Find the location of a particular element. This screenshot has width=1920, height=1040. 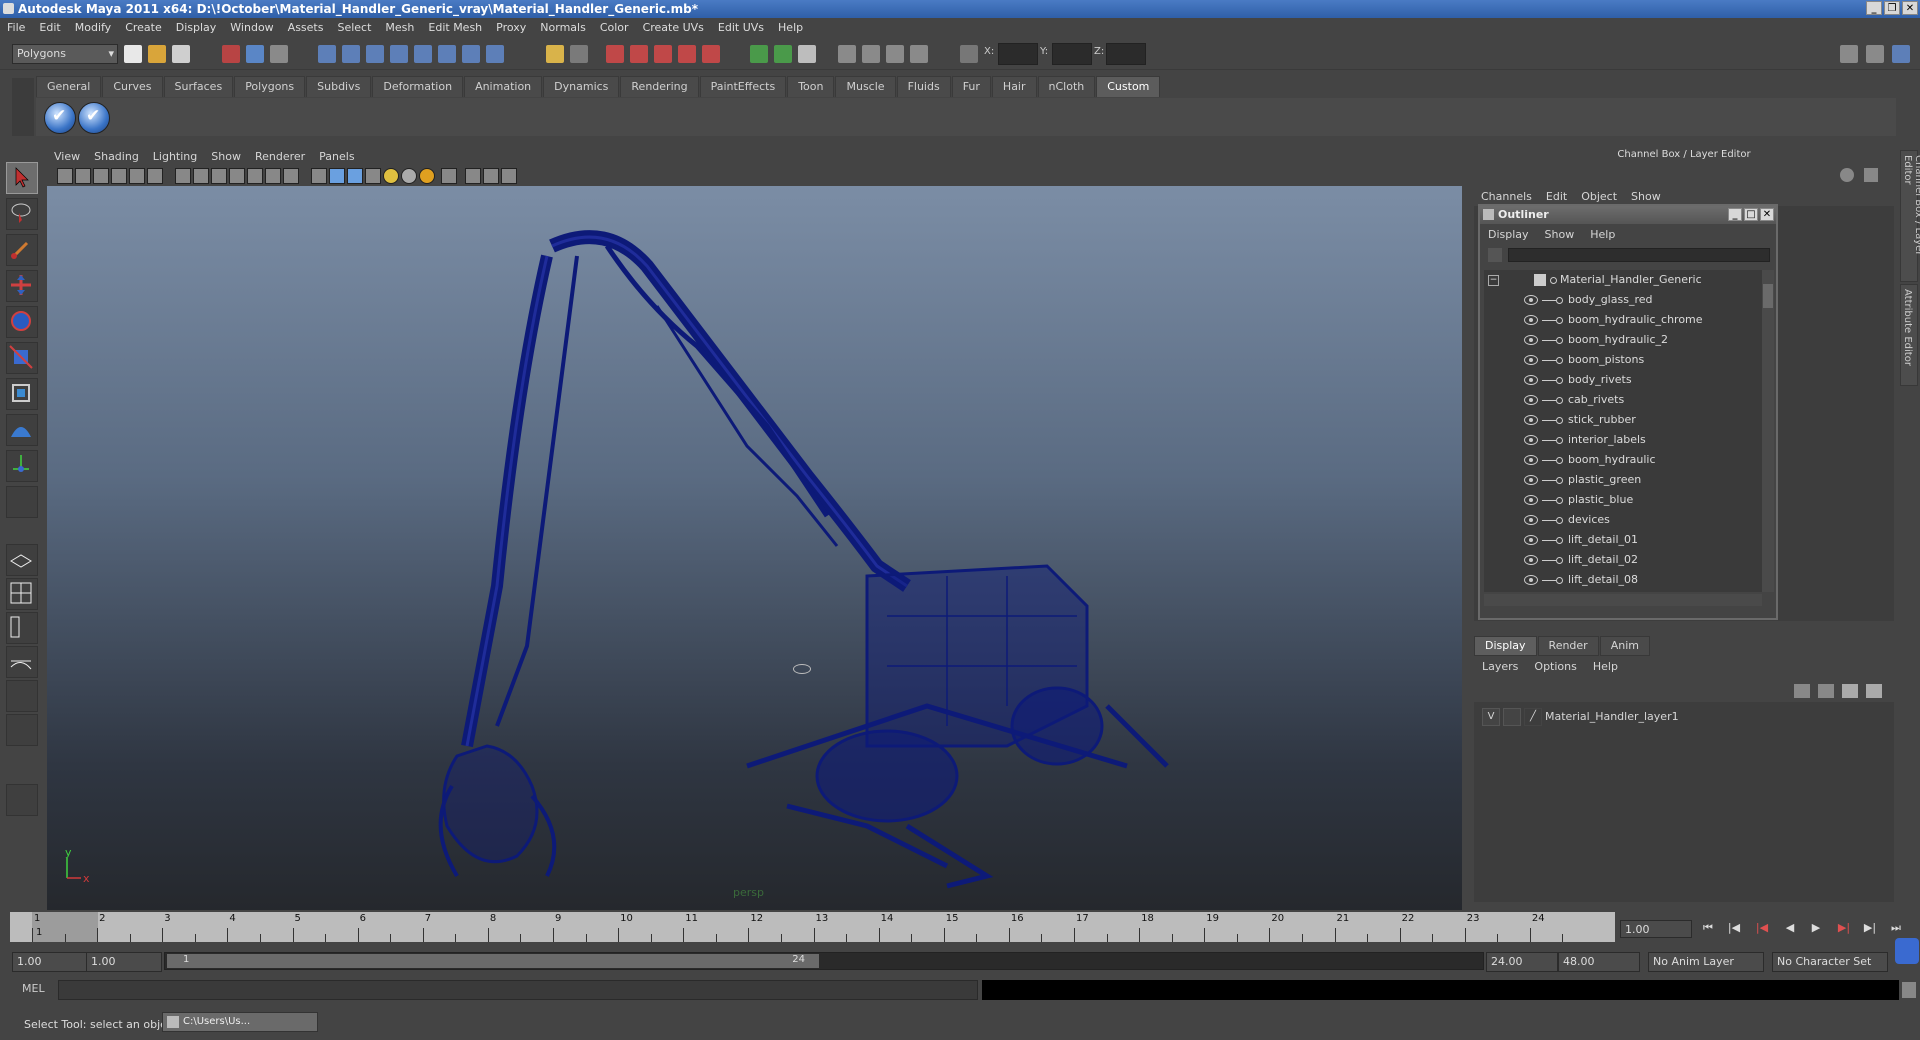

tab-dynamics: Dynamics is located at coordinates (581, 86).